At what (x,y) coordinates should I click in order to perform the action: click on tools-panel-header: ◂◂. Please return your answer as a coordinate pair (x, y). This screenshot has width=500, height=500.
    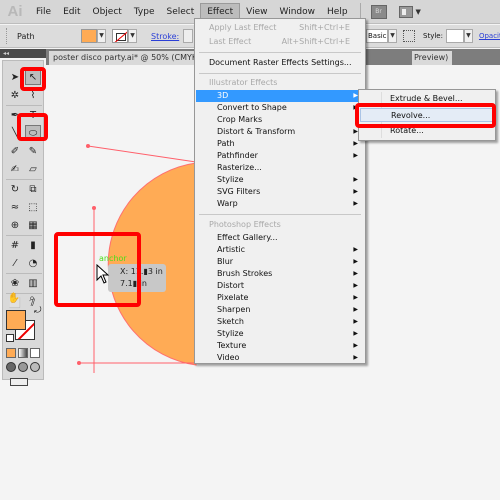
    Looking at the image, I should click on (23, 53).